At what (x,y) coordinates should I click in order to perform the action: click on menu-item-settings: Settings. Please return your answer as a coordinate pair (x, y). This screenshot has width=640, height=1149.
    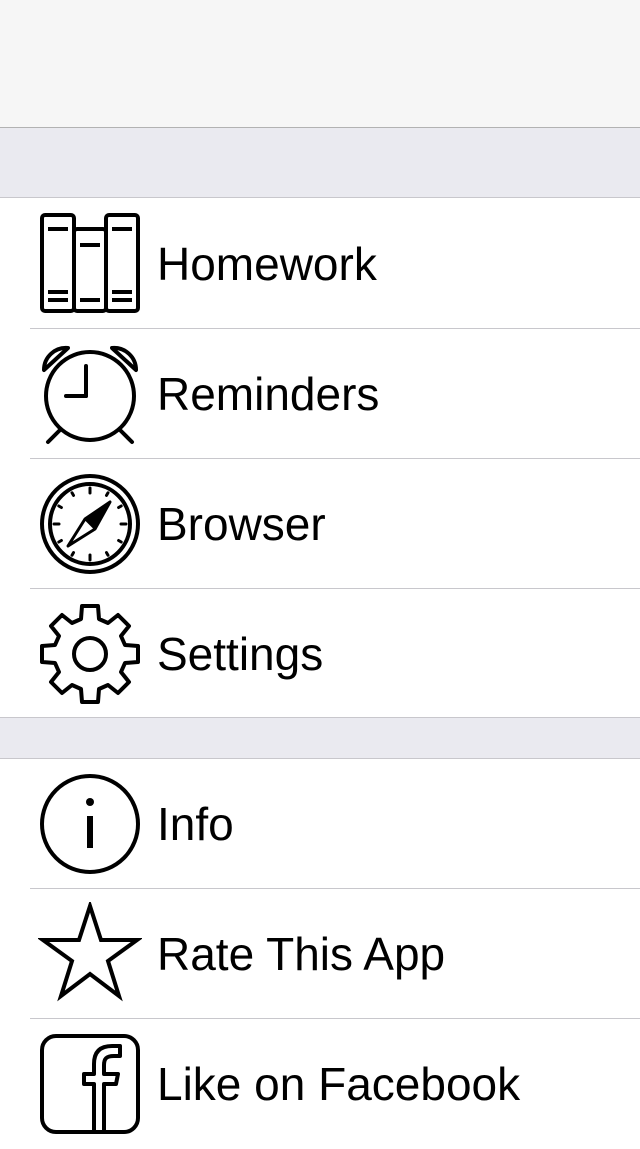
    Looking at the image, I should click on (320, 654).